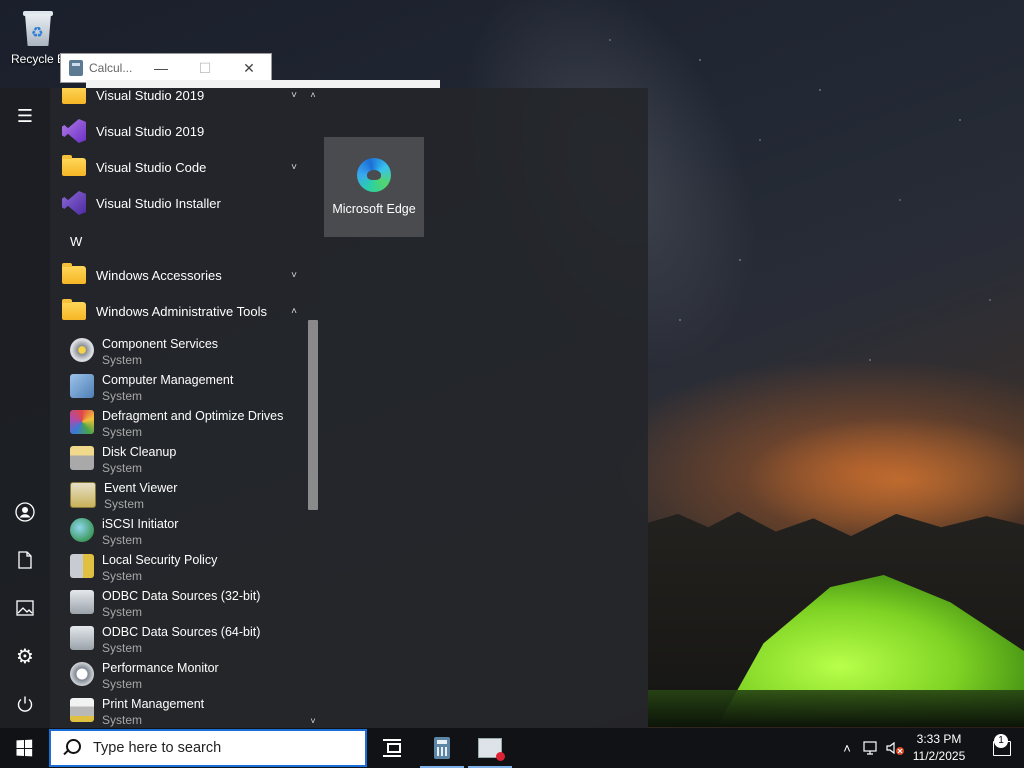 The image size is (1024, 768). I want to click on tile-label: Microsoft Edge, so click(374, 209).